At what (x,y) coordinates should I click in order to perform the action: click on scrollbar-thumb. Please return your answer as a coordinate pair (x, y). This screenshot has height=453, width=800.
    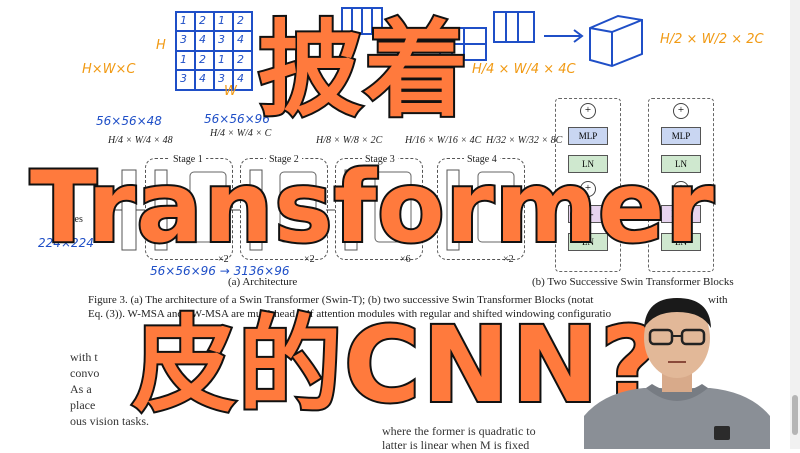
    Looking at the image, I should click on (795, 415).